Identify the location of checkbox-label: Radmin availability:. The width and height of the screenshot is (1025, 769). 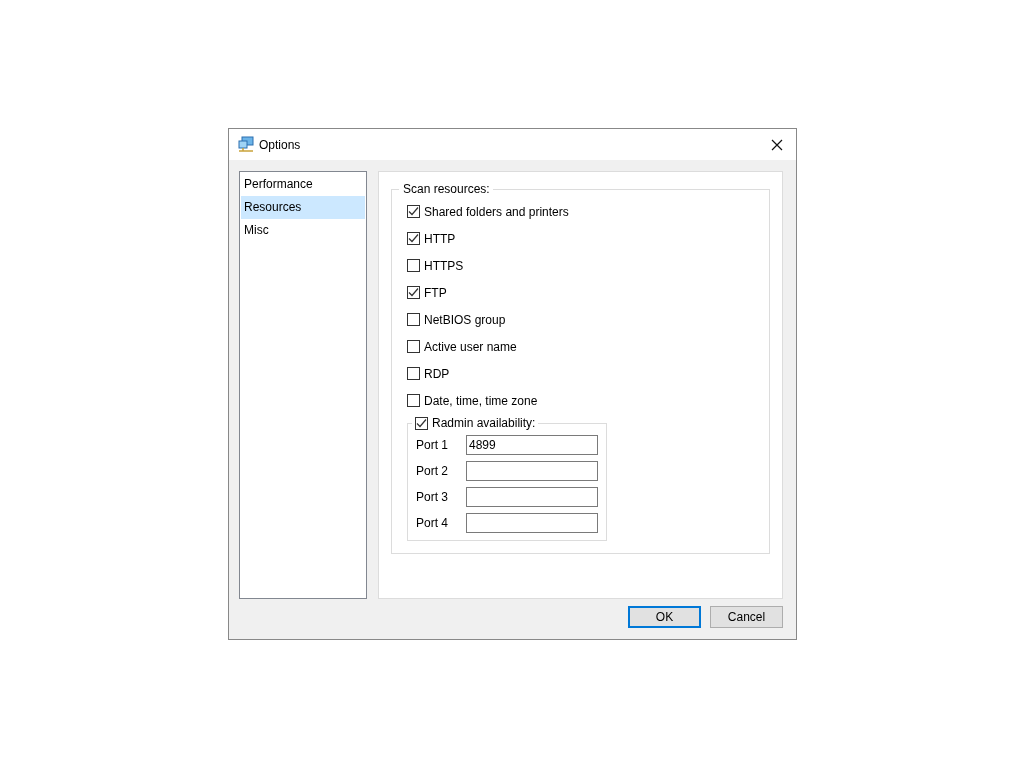
(484, 423).